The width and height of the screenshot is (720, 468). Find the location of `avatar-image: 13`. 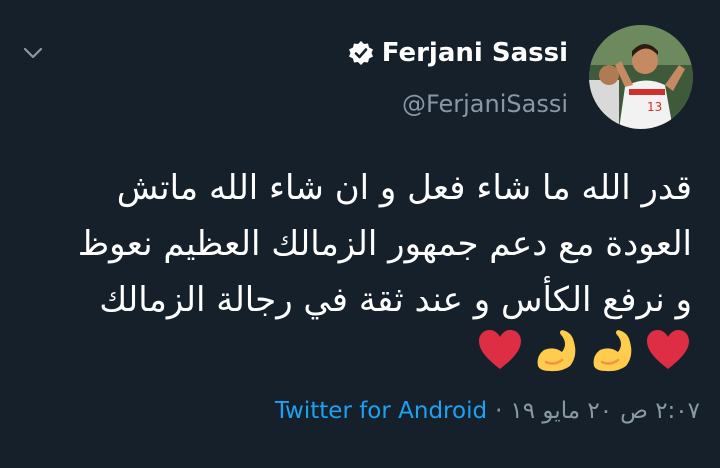

avatar-image: 13 is located at coordinates (641, 77).